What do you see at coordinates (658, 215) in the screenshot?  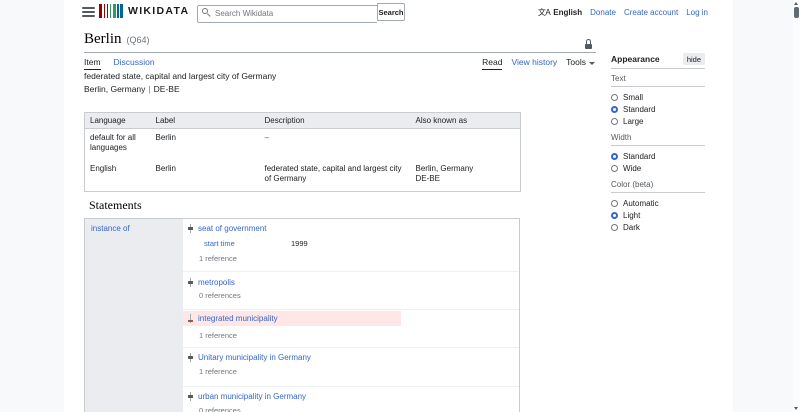 I see `radio-option-light: Light` at bounding box center [658, 215].